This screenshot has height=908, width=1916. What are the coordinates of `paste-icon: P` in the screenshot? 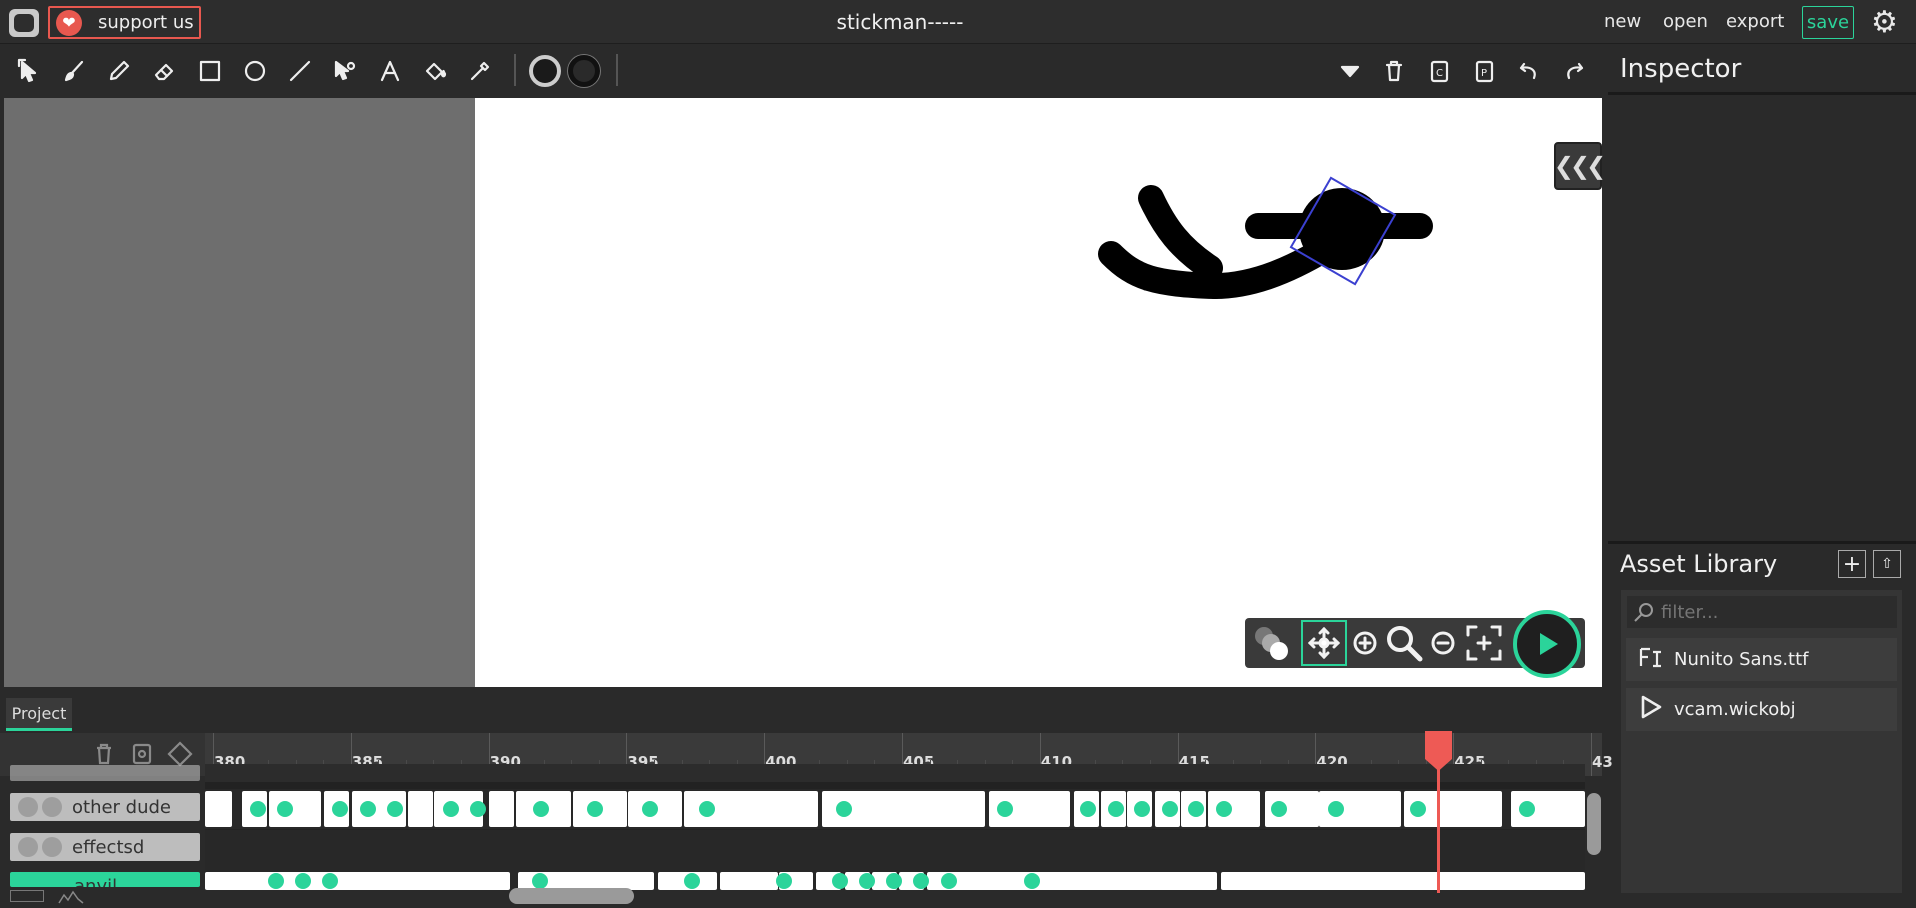 It's located at (1484, 71).